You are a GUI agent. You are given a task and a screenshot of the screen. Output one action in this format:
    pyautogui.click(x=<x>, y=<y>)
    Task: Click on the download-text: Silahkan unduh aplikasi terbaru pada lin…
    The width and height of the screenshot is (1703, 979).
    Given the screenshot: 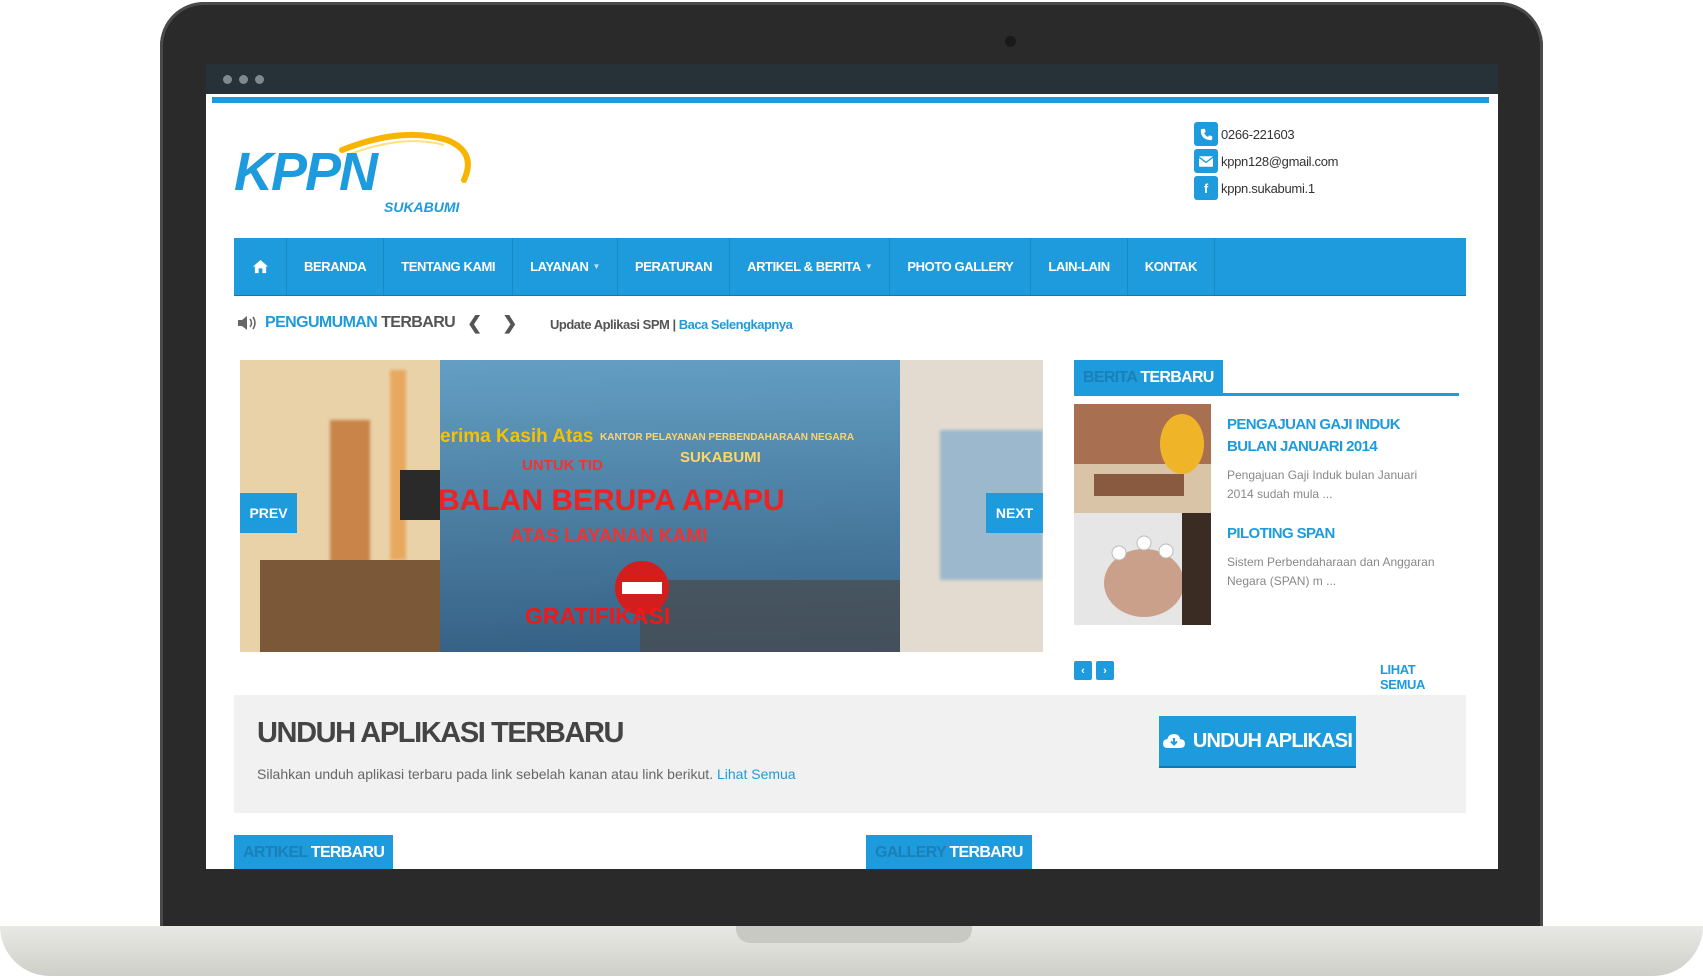 What is the action you would take?
    pyautogui.click(x=526, y=774)
    